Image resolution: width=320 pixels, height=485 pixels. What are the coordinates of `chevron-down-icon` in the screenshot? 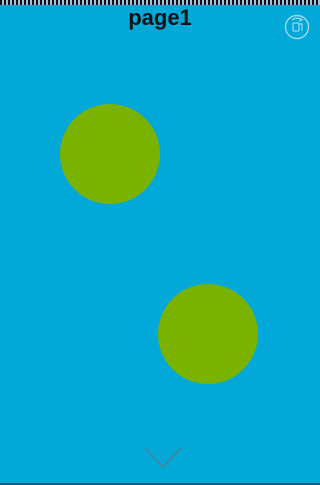 It's located at (163, 458).